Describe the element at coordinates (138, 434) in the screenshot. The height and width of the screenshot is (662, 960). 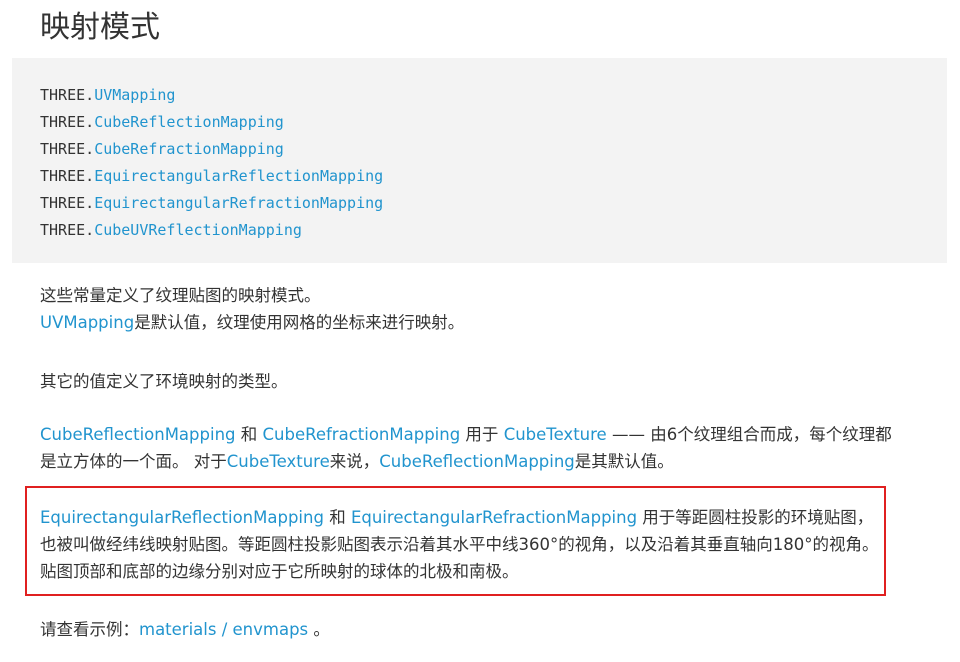
I see `cube-reflection-mapping-text-link: CubeReflectionMapping` at that location.